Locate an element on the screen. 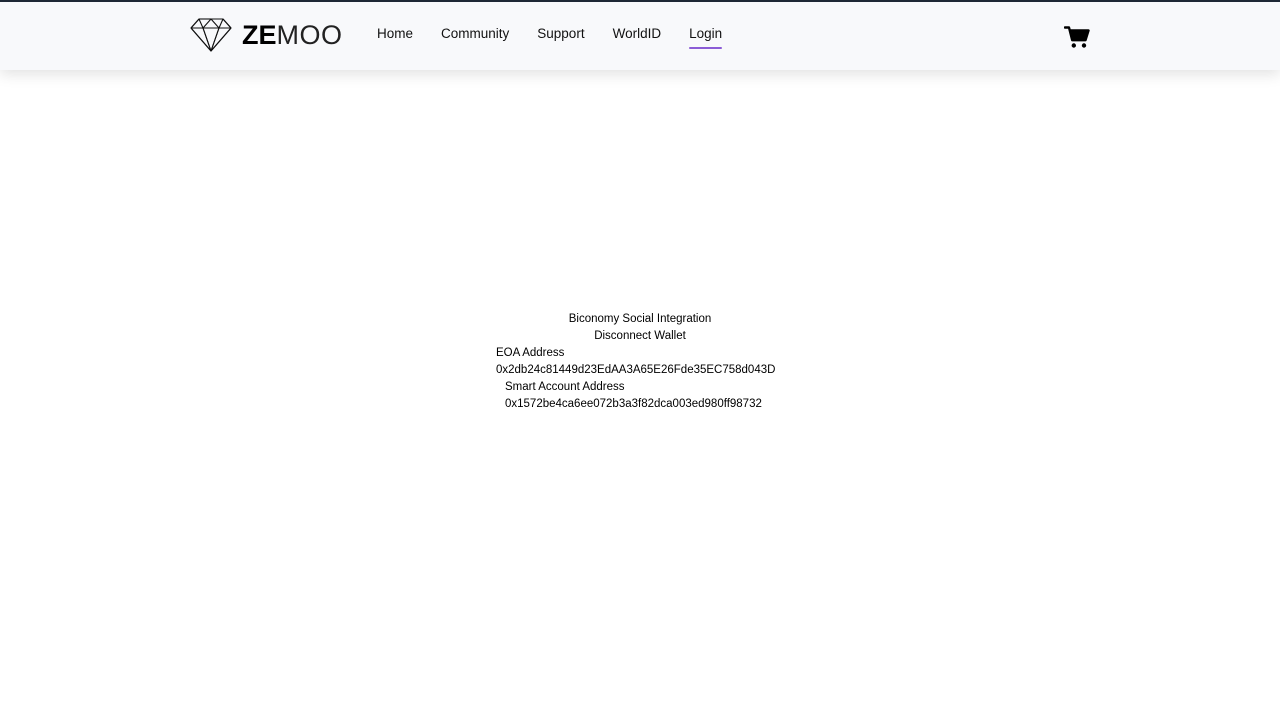  diamond-logo-icon is located at coordinates (211, 35).